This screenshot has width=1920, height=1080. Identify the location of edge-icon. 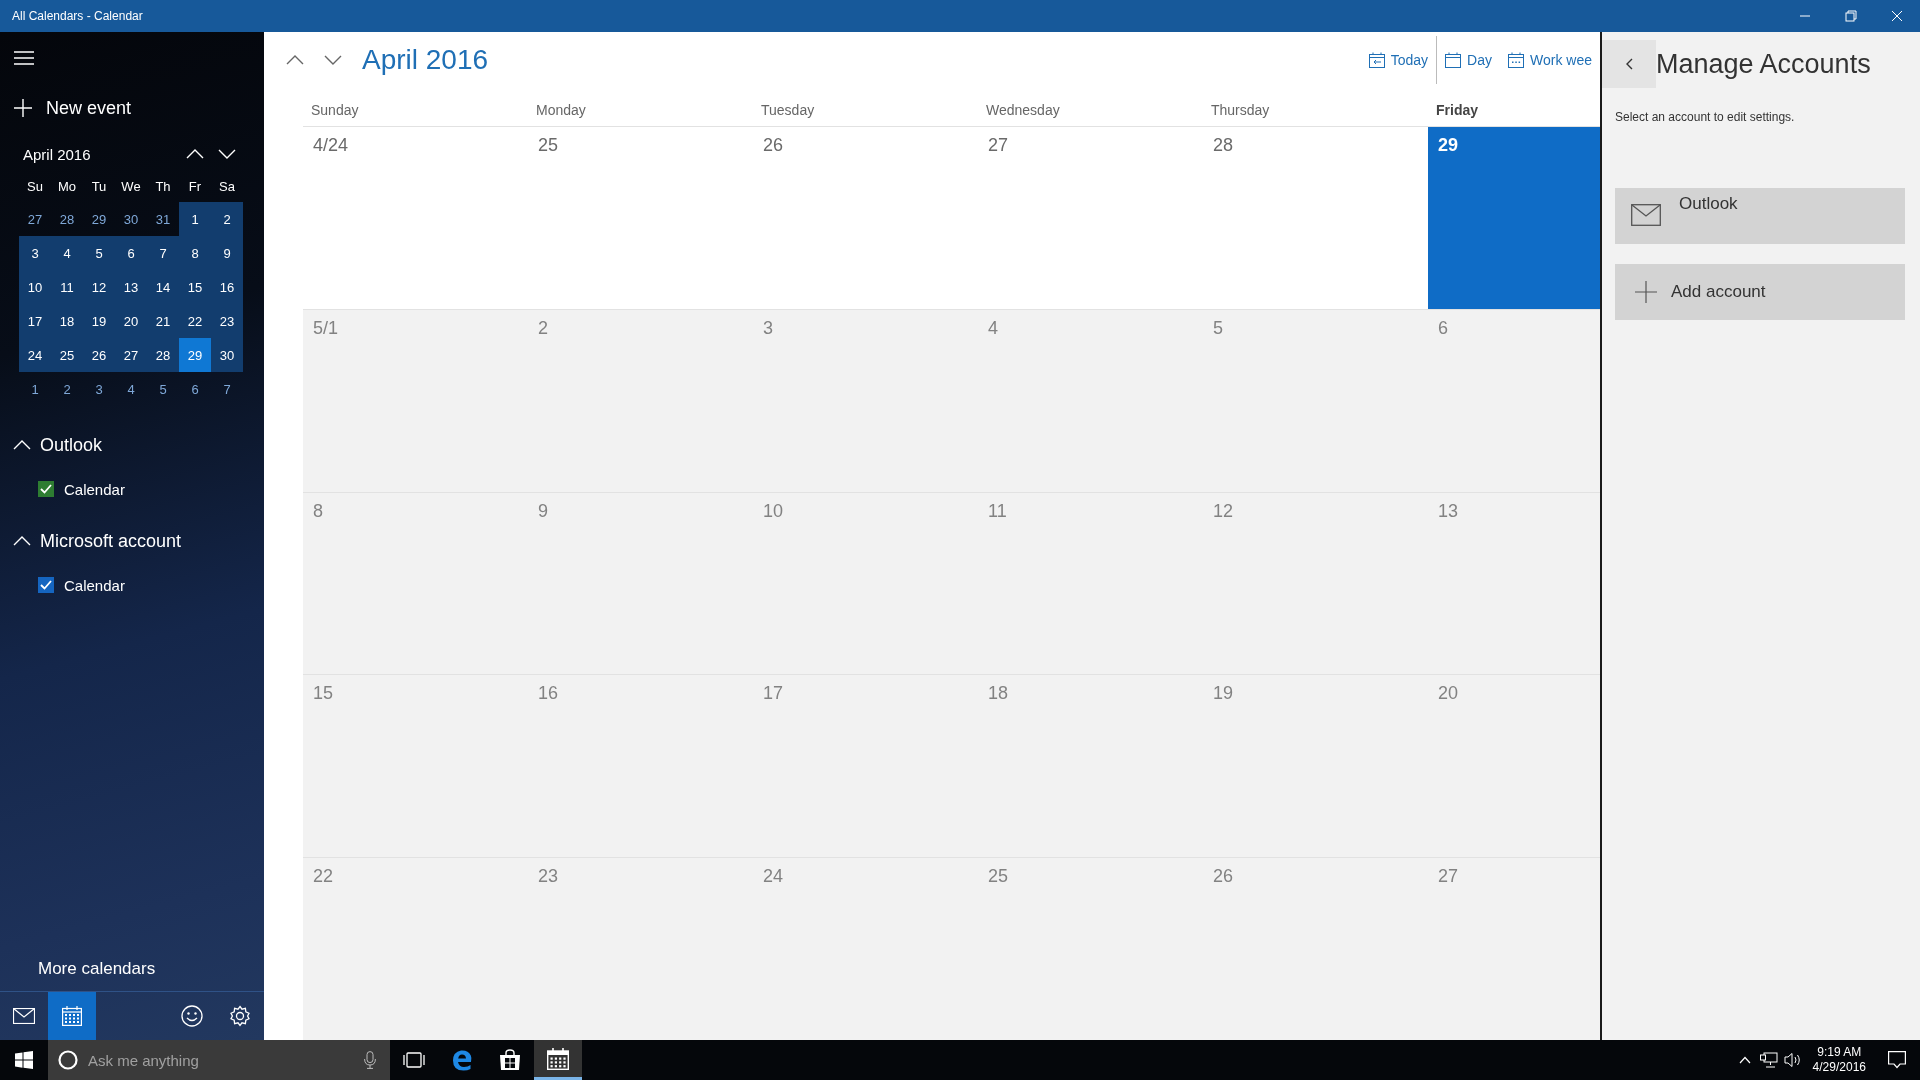
(462, 1060).